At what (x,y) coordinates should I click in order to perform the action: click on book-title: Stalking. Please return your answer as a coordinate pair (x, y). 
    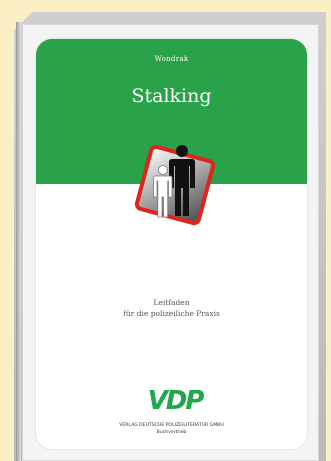
    Looking at the image, I should click on (171, 96).